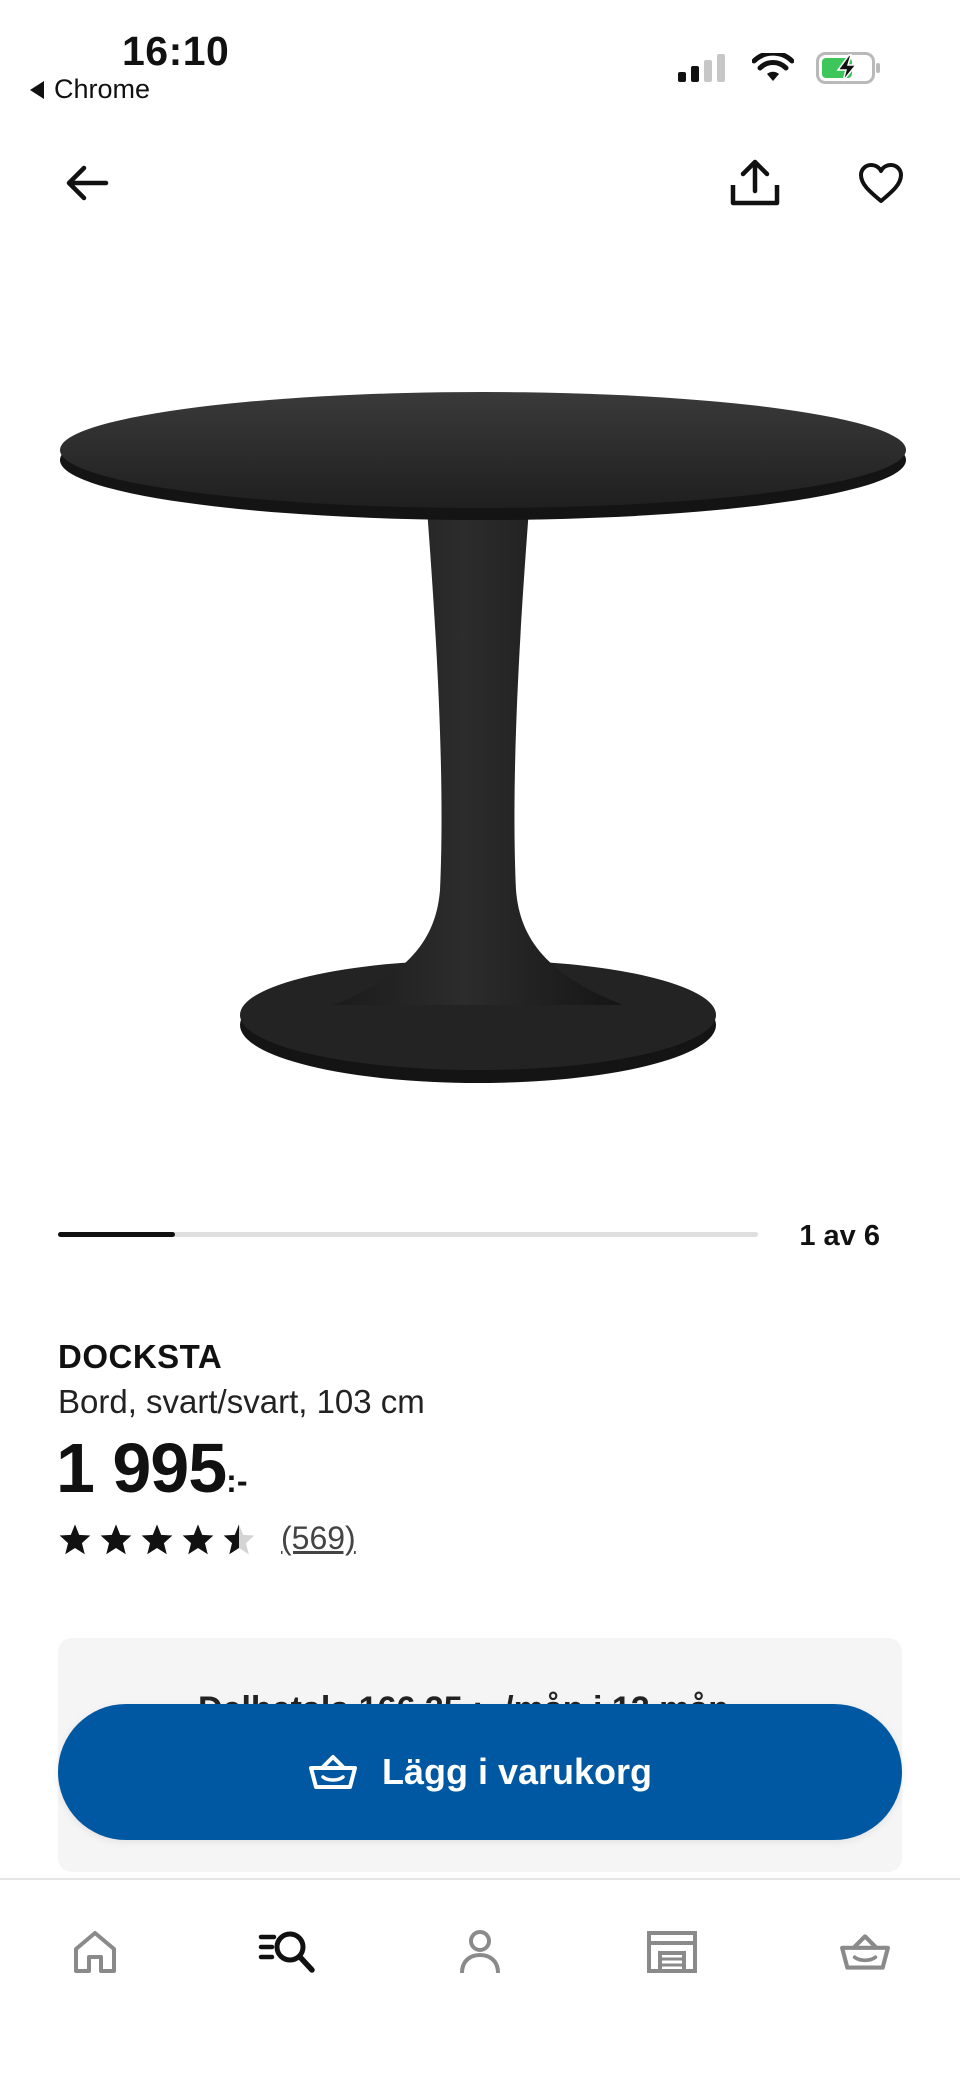  I want to click on product-price: 1 995:-, so click(151, 1474).